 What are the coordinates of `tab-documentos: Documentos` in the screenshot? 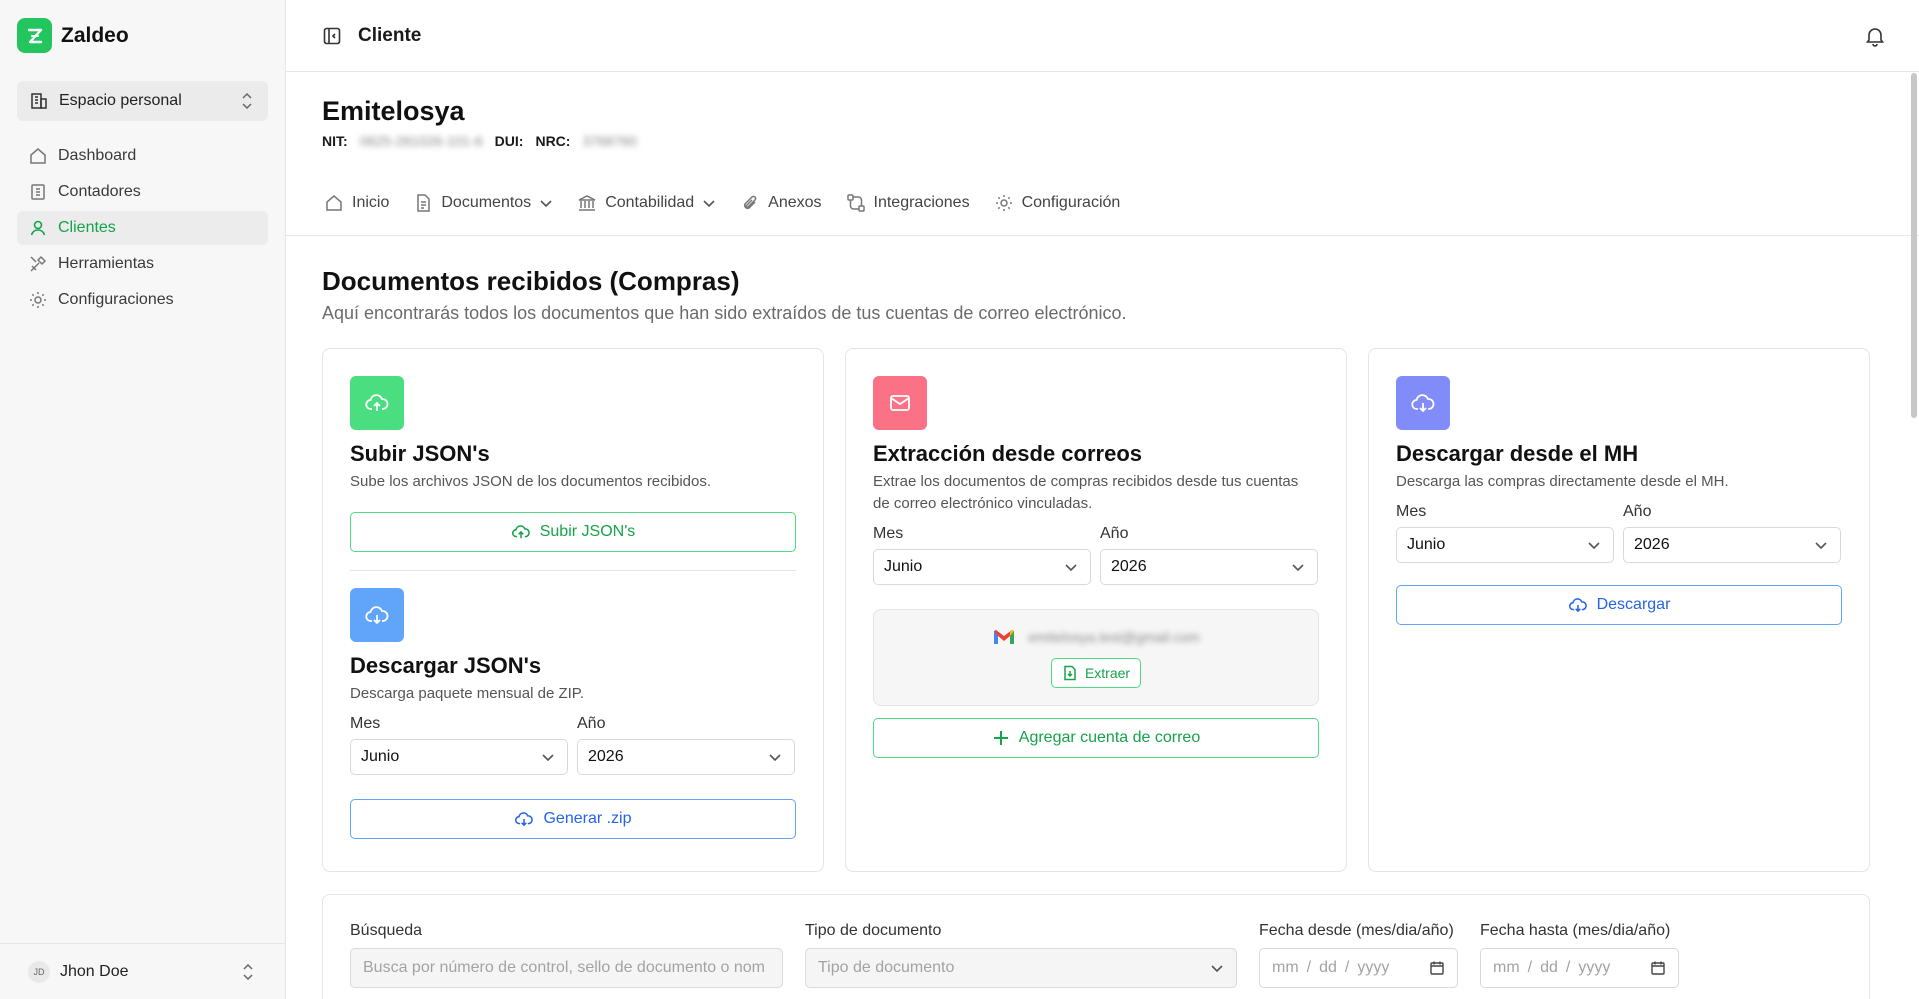 It's located at (483, 203).